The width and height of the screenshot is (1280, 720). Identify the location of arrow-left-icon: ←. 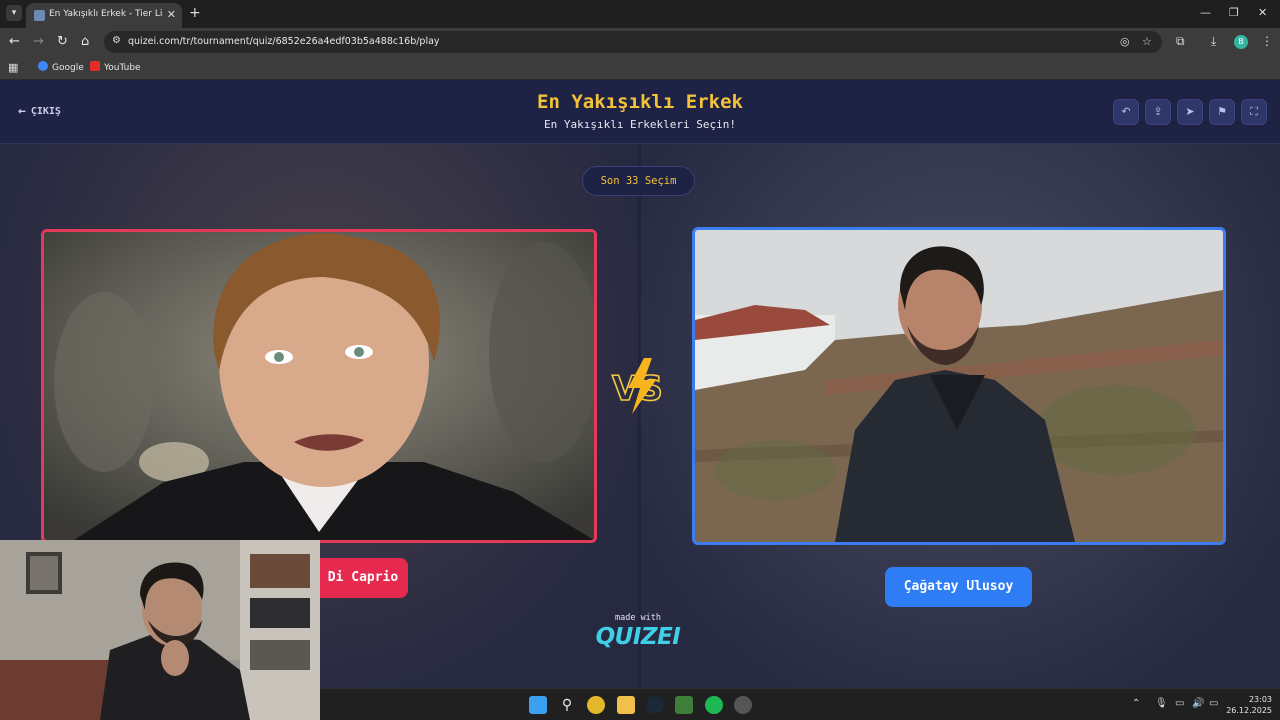
(22, 111).